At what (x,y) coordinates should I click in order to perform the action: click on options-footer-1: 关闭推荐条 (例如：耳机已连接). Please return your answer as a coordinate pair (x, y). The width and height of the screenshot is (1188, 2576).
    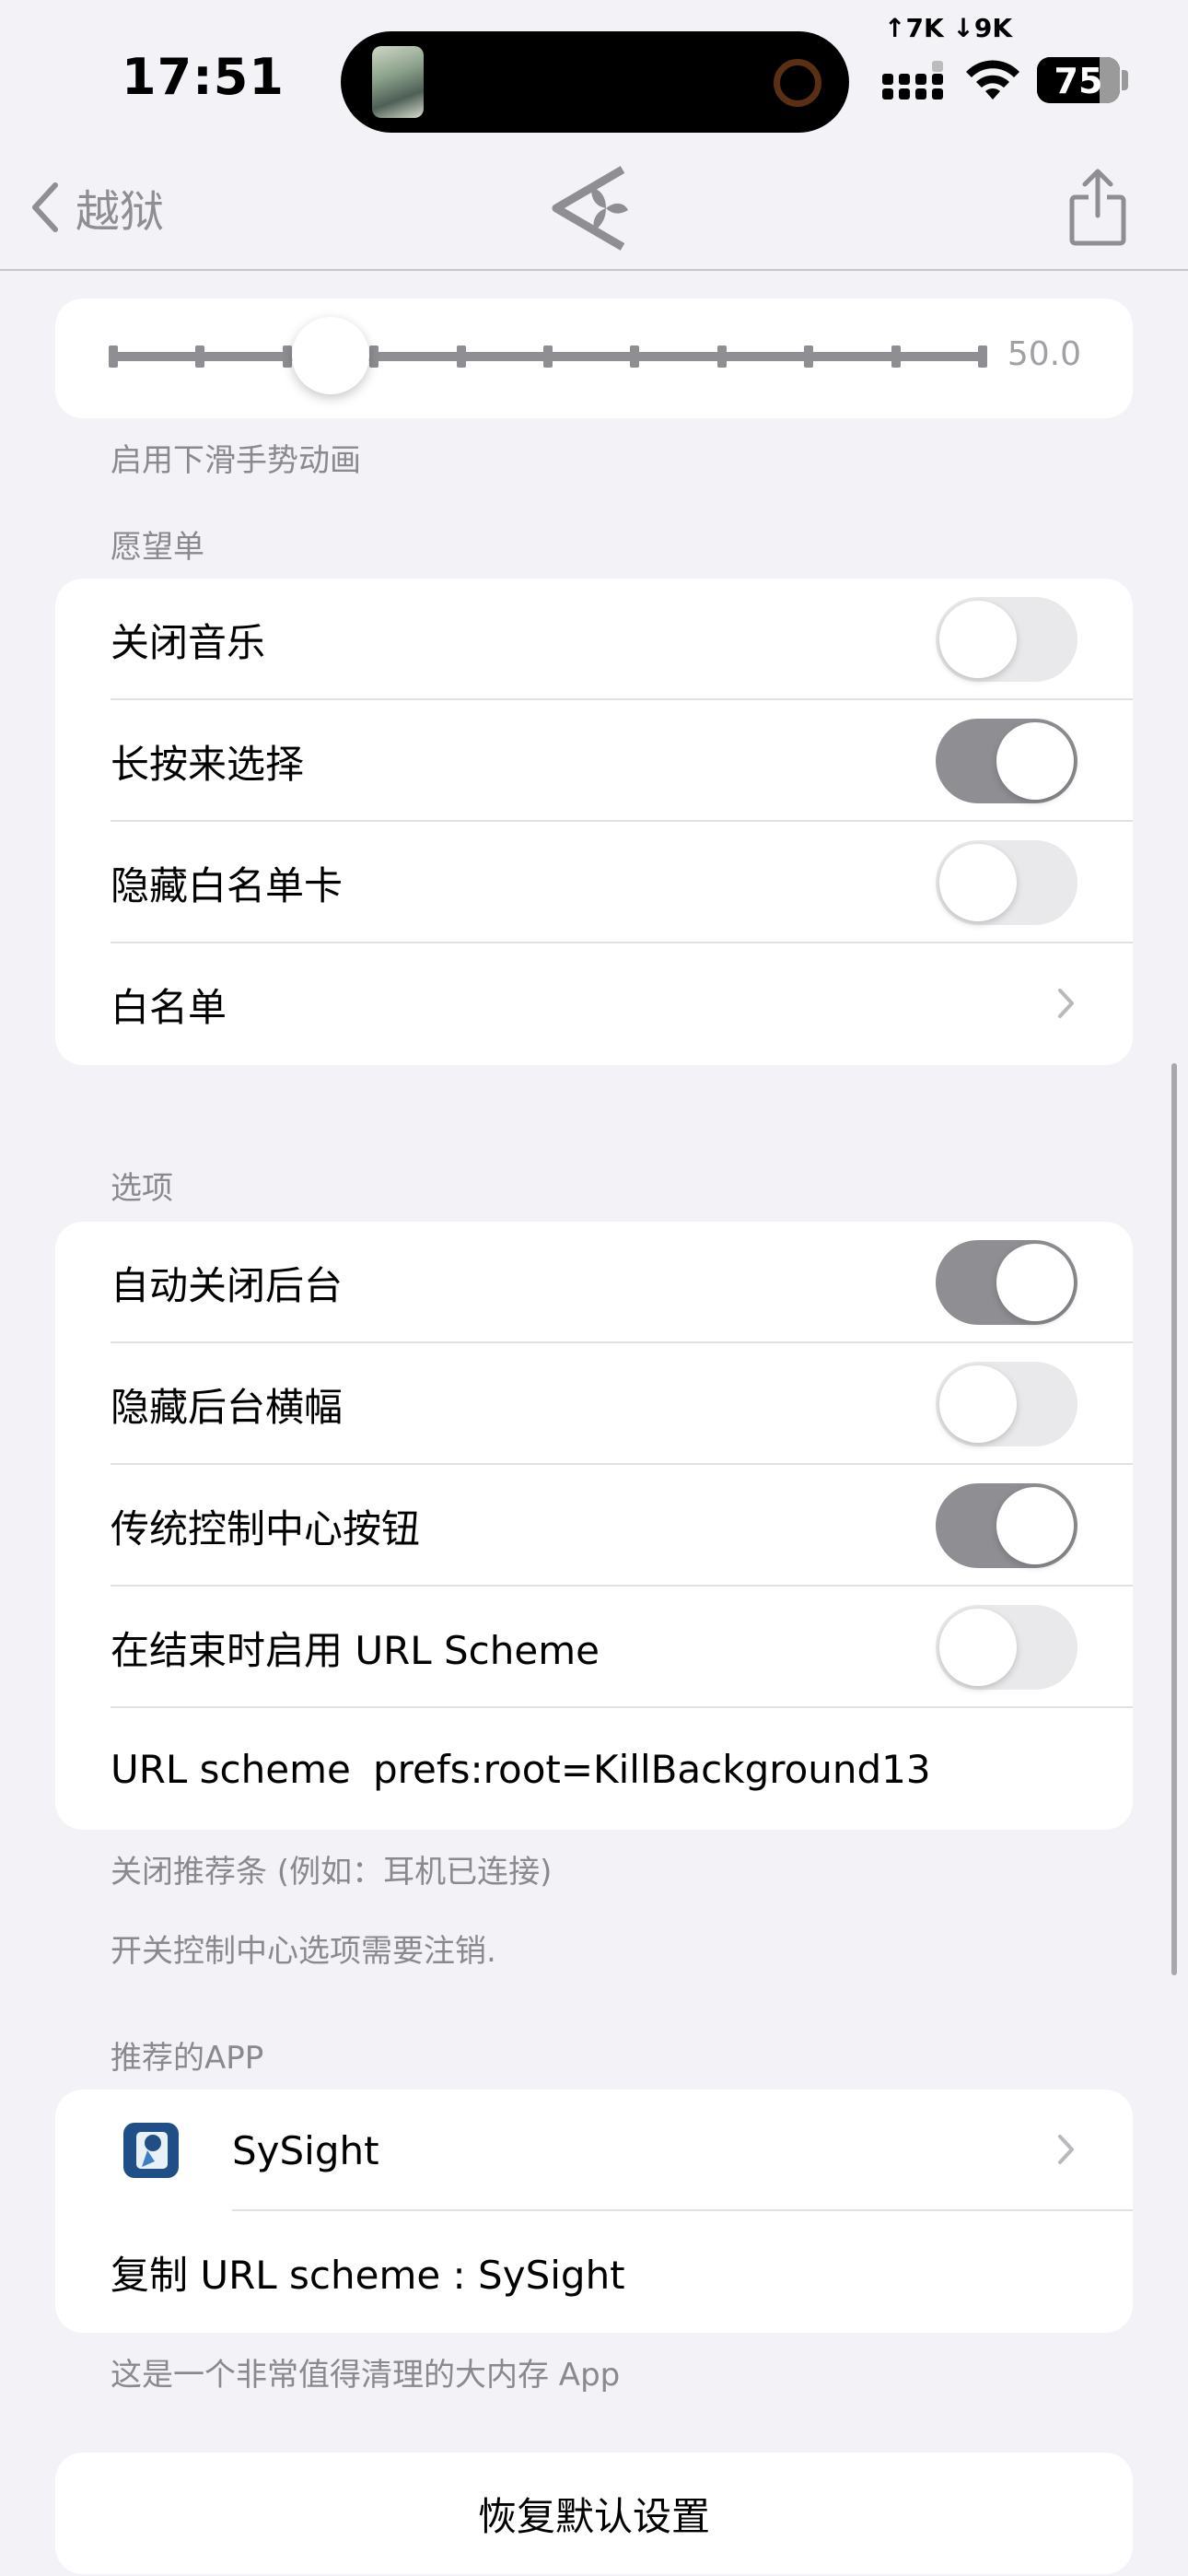
    Looking at the image, I should click on (332, 1872).